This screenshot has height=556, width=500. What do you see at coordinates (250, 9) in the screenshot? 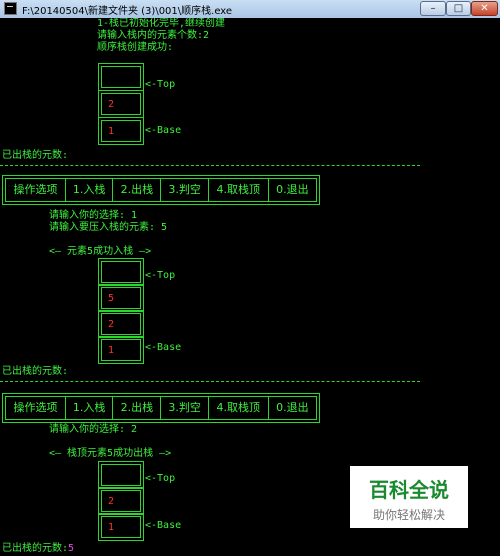
I see `title-bar: F:\20140504\新建文件夹 (3)\001\顺序栈.exe – □ ✕` at bounding box center [250, 9].